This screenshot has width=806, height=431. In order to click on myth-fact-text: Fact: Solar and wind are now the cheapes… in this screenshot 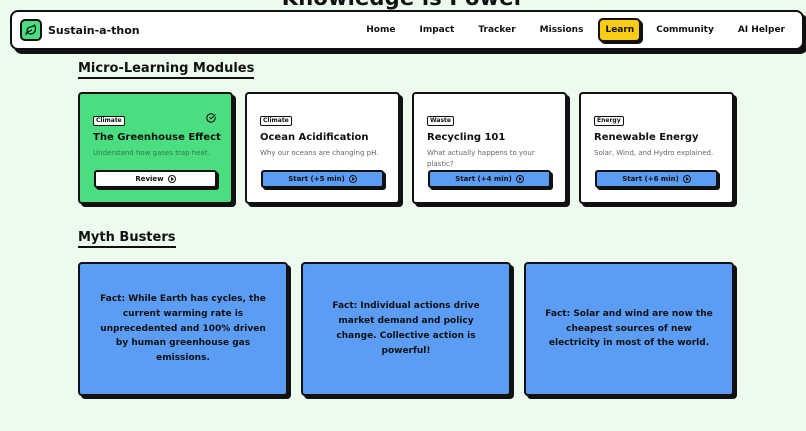, I will do `click(629, 328)`.